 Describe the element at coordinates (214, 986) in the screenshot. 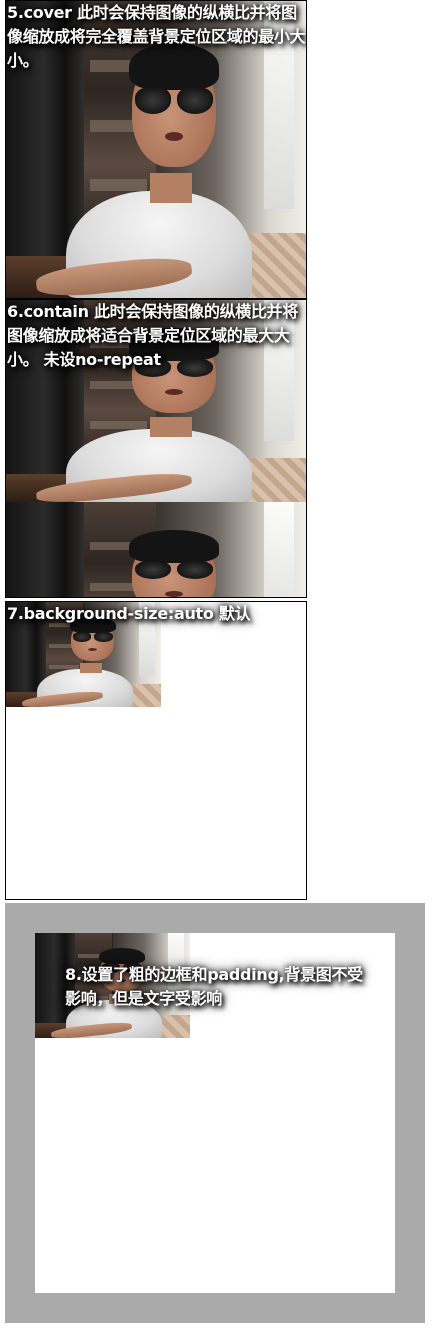

I see `padding-example-text: 8.设置了粗的边框和padding,背景图不受影响，但是文字受影响` at that location.